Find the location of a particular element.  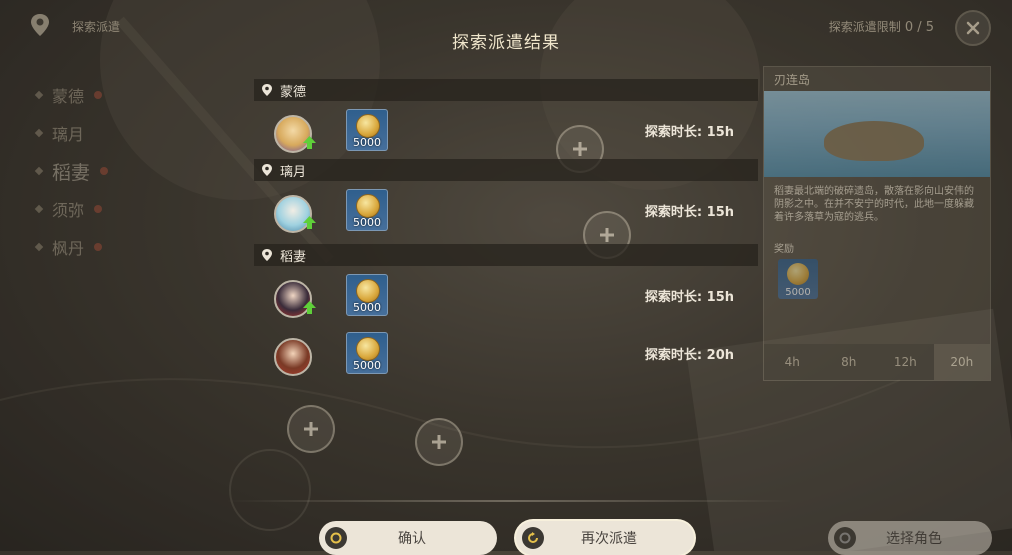

sidebar-item-mondstadt: 蒙德 is located at coordinates (71, 95).